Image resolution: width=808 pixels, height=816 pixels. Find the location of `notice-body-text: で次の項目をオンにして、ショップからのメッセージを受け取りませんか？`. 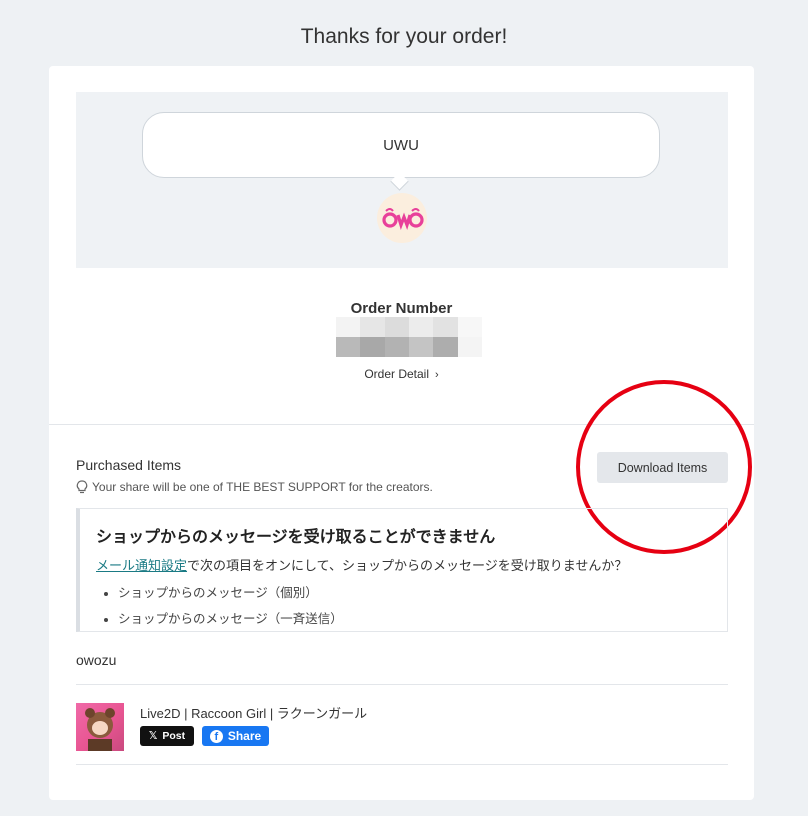

notice-body-text: で次の項目をオンにして、ショップからのメッセージを受け取りませんか？ is located at coordinates (407, 565).